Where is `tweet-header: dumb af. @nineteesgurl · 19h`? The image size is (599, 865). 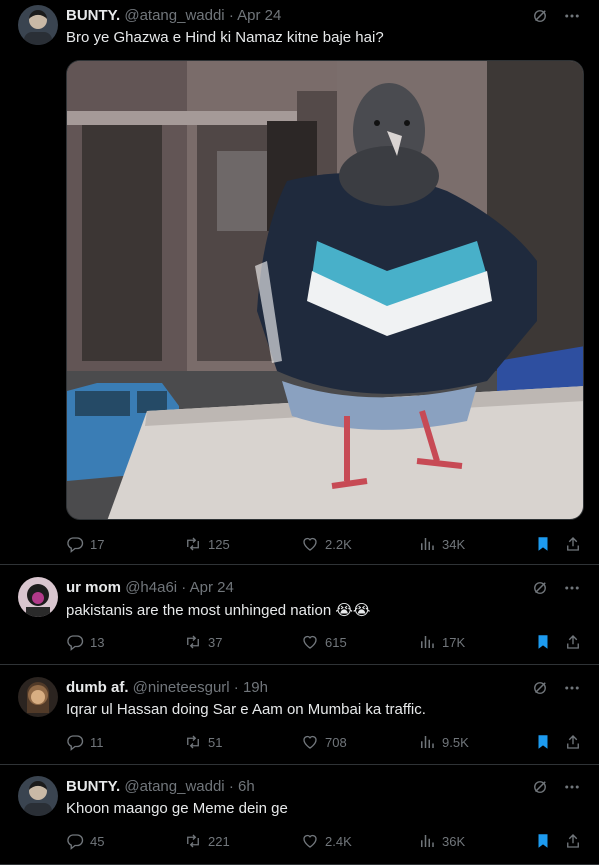 tweet-header: dumb af. @nineteesgurl · 19h is located at coordinates (167, 687).